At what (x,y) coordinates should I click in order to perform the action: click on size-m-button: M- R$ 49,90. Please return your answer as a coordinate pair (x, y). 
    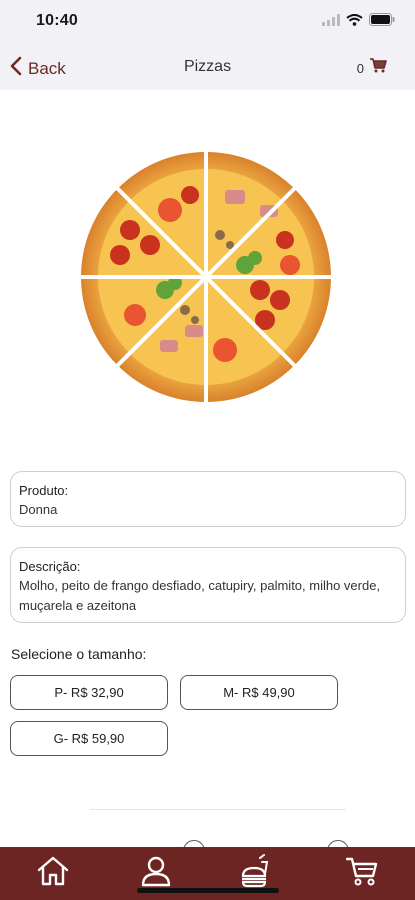
    Looking at the image, I should click on (259, 692).